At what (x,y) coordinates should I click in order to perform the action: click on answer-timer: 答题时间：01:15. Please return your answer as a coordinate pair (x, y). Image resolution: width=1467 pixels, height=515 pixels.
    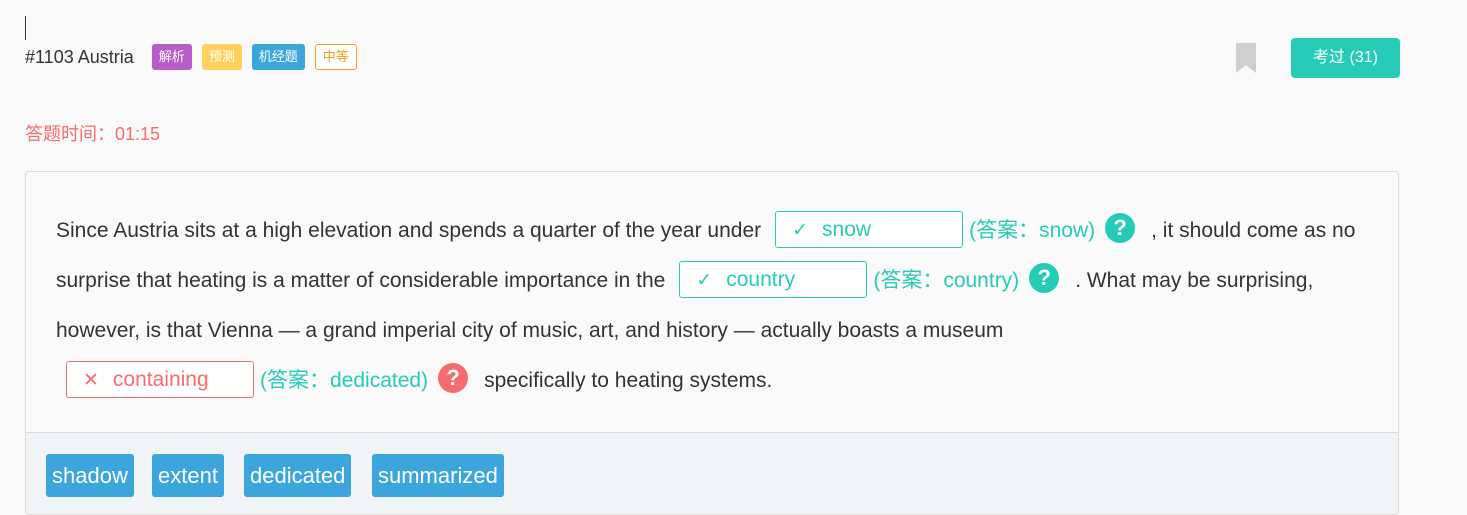
    Looking at the image, I should click on (93, 134).